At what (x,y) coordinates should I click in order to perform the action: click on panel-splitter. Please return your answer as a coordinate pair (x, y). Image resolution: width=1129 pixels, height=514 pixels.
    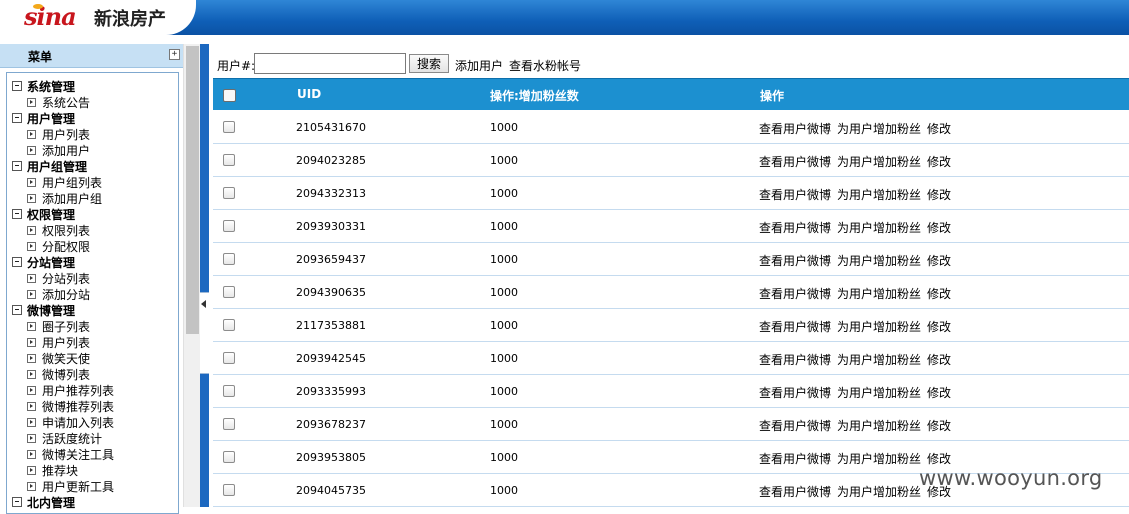
    Looking at the image, I should click on (204, 275).